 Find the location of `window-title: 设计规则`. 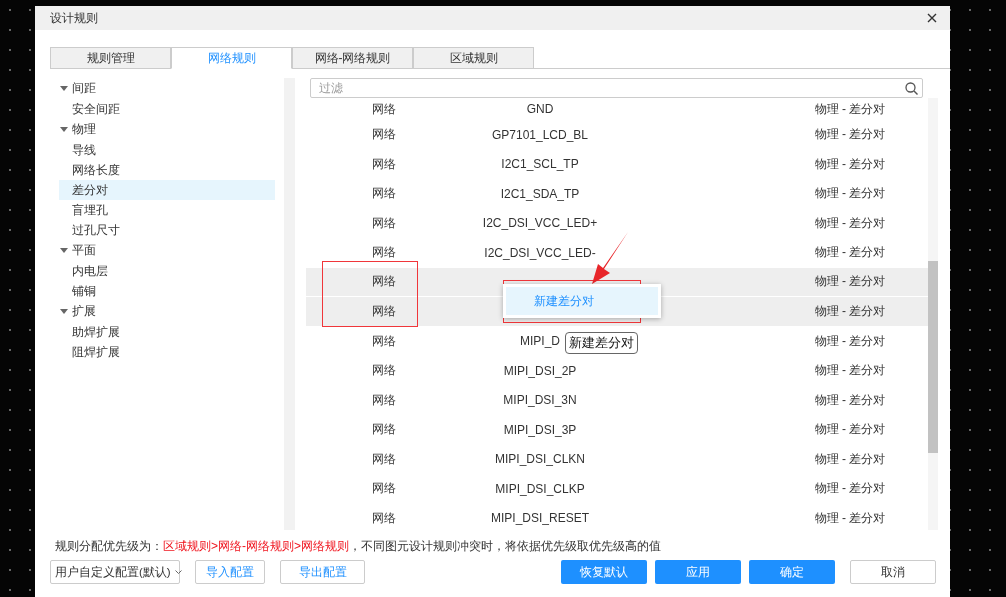

window-title: 设计规则 is located at coordinates (74, 18).